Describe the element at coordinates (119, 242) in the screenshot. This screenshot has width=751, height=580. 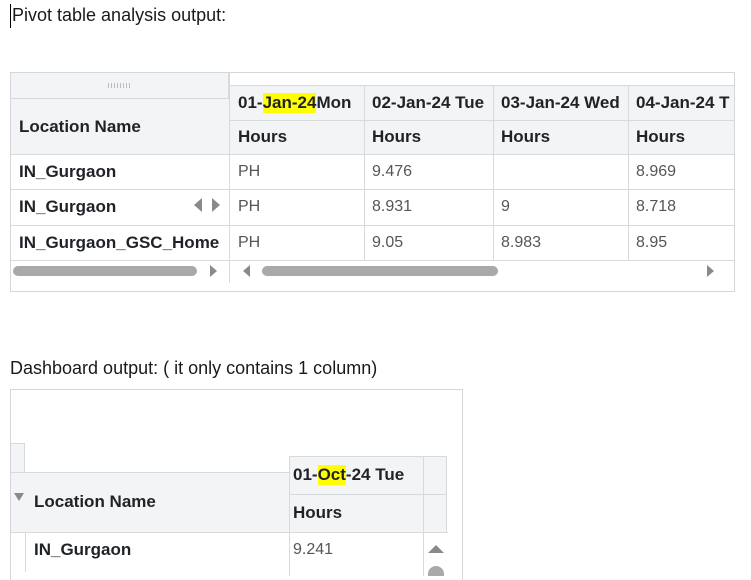
I see `table-row-label: IN_Gurgaon_GSC_Home` at that location.